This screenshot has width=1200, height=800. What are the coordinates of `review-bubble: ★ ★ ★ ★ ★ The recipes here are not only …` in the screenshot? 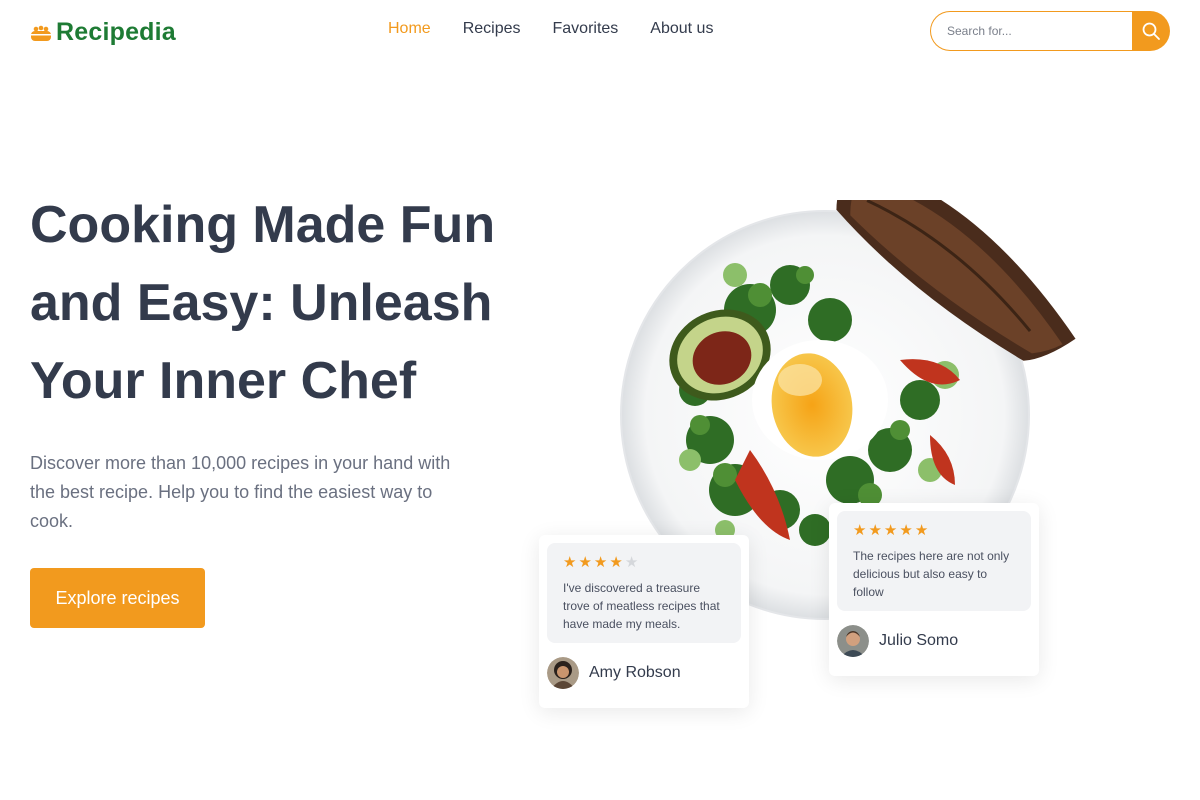 It's located at (934, 561).